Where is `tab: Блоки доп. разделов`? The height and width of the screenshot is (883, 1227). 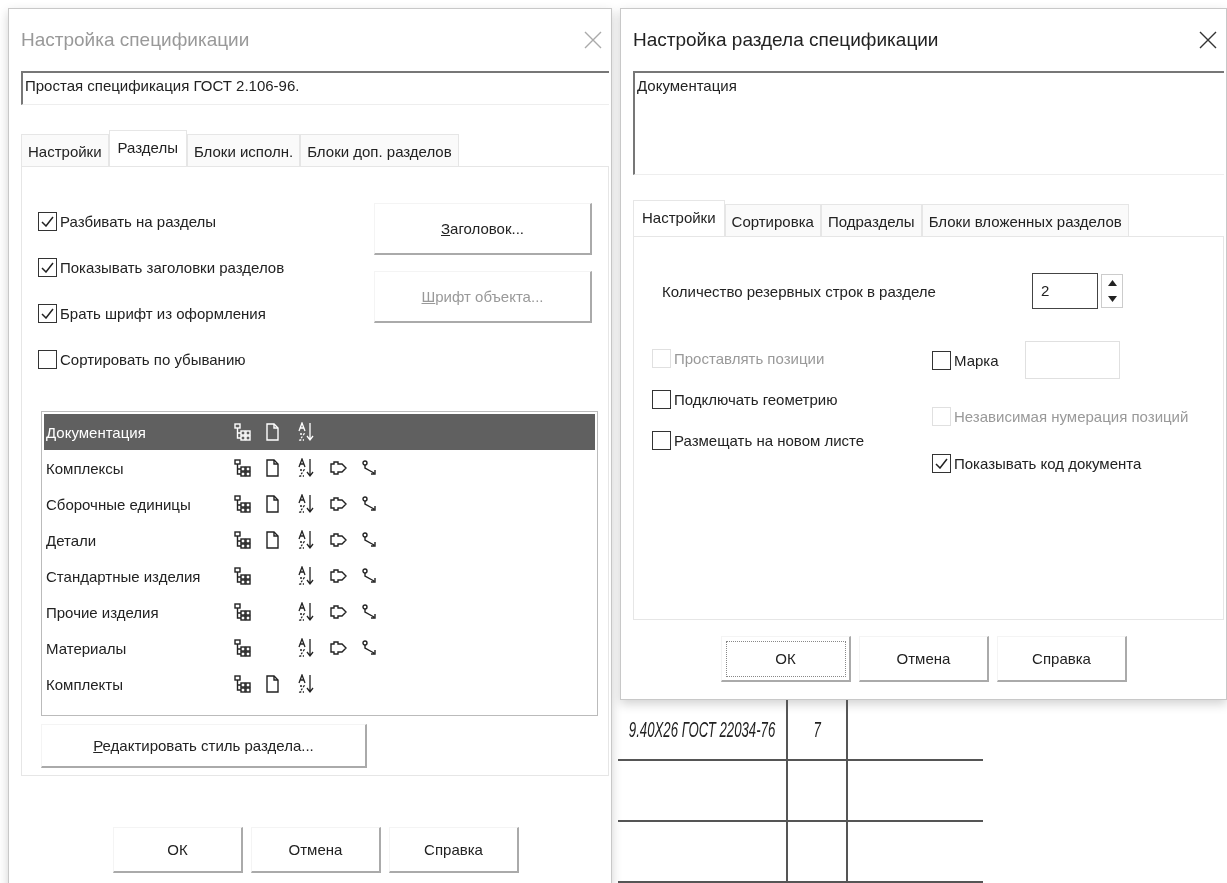 tab: Блоки доп. разделов is located at coordinates (379, 150).